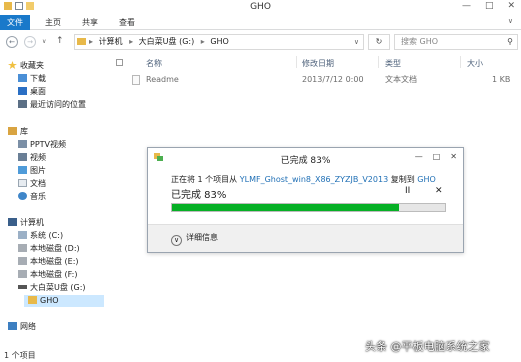 Image resolution: width=521 pixels, height=362 pixels. I want to click on sidebar-network: 网络, so click(22, 327).